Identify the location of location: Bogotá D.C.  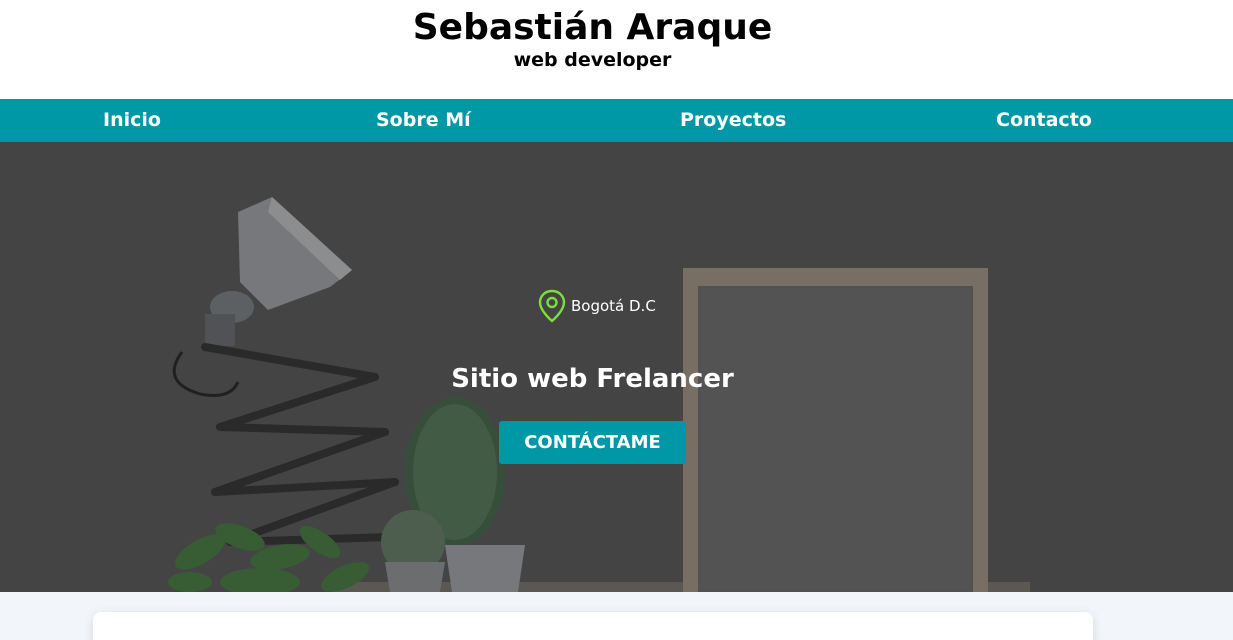
(596, 306).